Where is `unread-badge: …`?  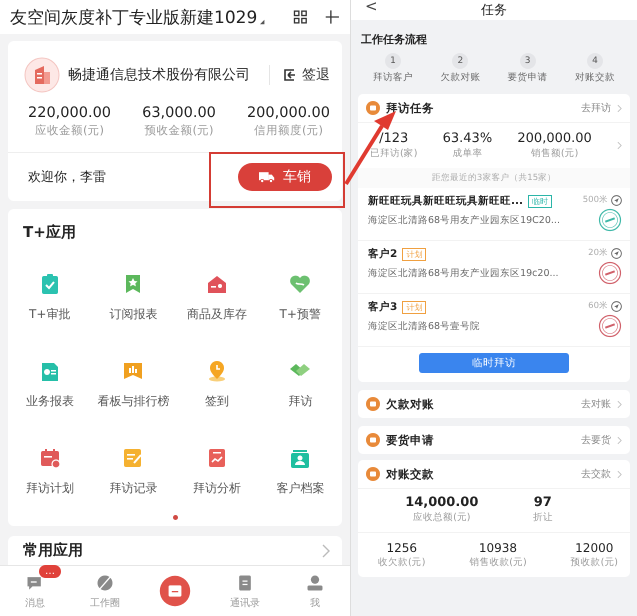
unread-badge: … is located at coordinates (50, 571).